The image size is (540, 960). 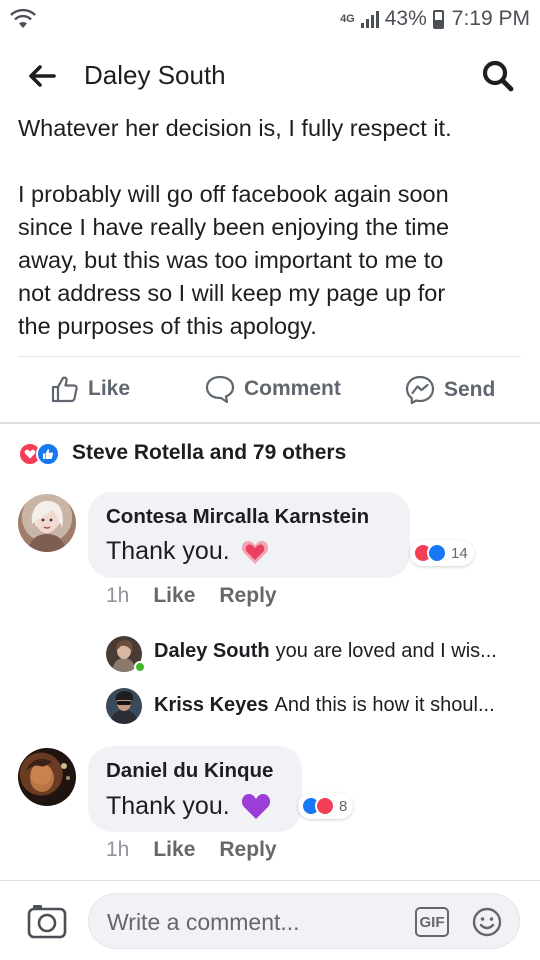 I want to click on send-label: Send, so click(x=470, y=389).